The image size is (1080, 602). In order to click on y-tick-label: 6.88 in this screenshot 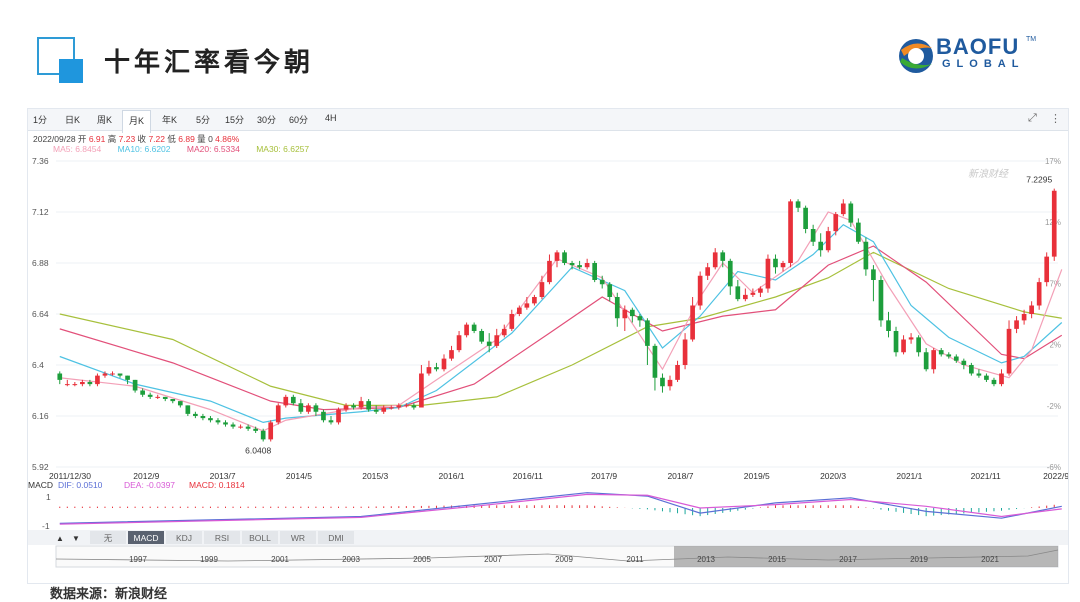, I will do `click(40, 263)`.